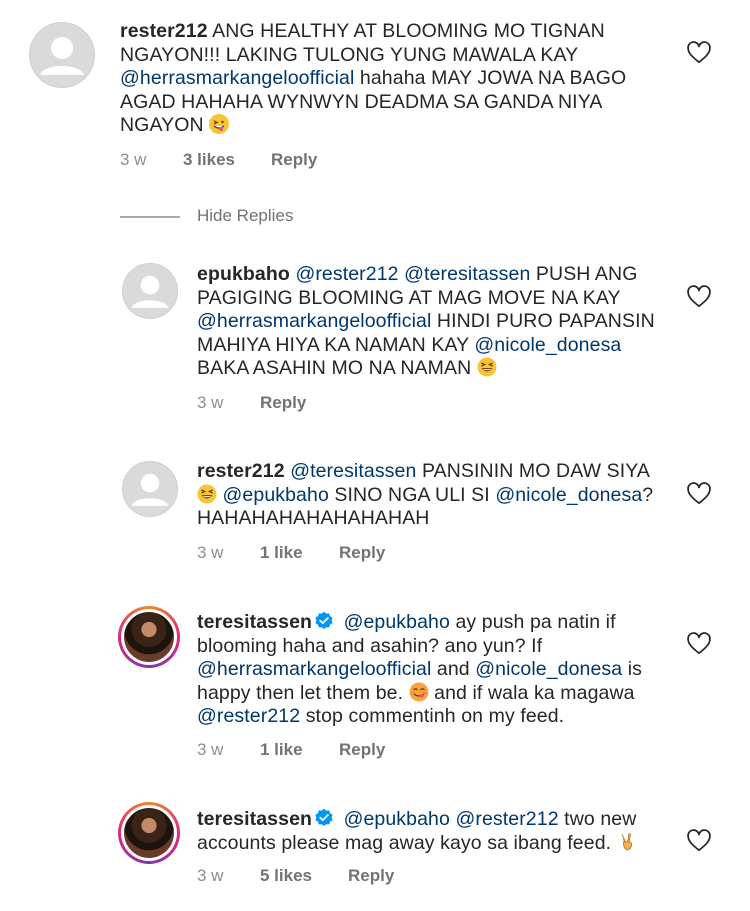 This screenshot has height=911, width=750. Describe the element at coordinates (453, 669) in the screenshot. I see `comment-body: and` at that location.